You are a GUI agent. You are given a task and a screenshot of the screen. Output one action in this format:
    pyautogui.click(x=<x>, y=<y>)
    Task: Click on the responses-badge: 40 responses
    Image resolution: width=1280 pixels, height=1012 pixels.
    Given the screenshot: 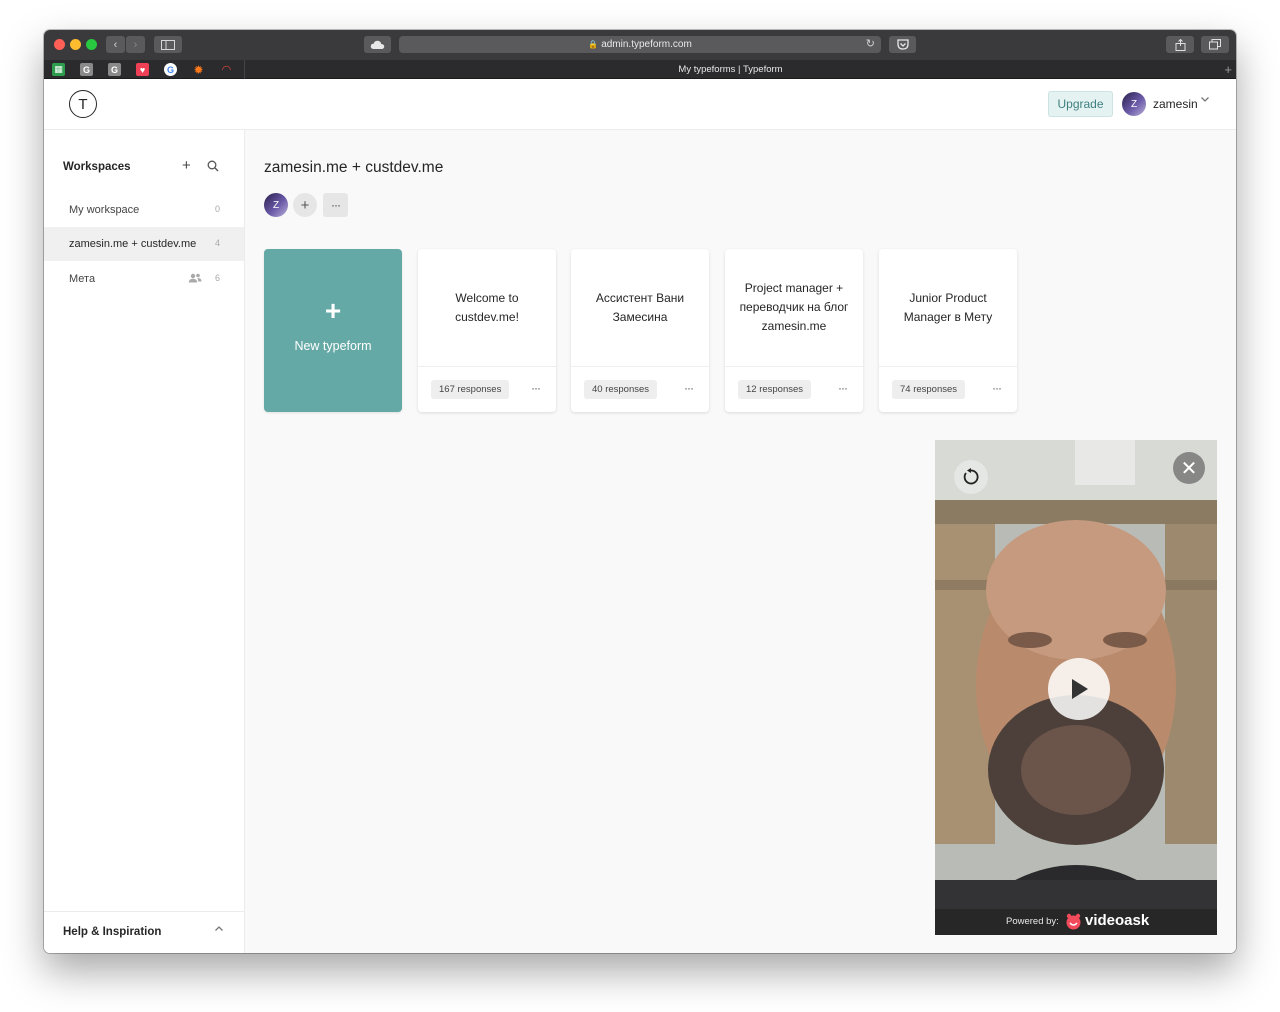 What is the action you would take?
    pyautogui.click(x=621, y=389)
    